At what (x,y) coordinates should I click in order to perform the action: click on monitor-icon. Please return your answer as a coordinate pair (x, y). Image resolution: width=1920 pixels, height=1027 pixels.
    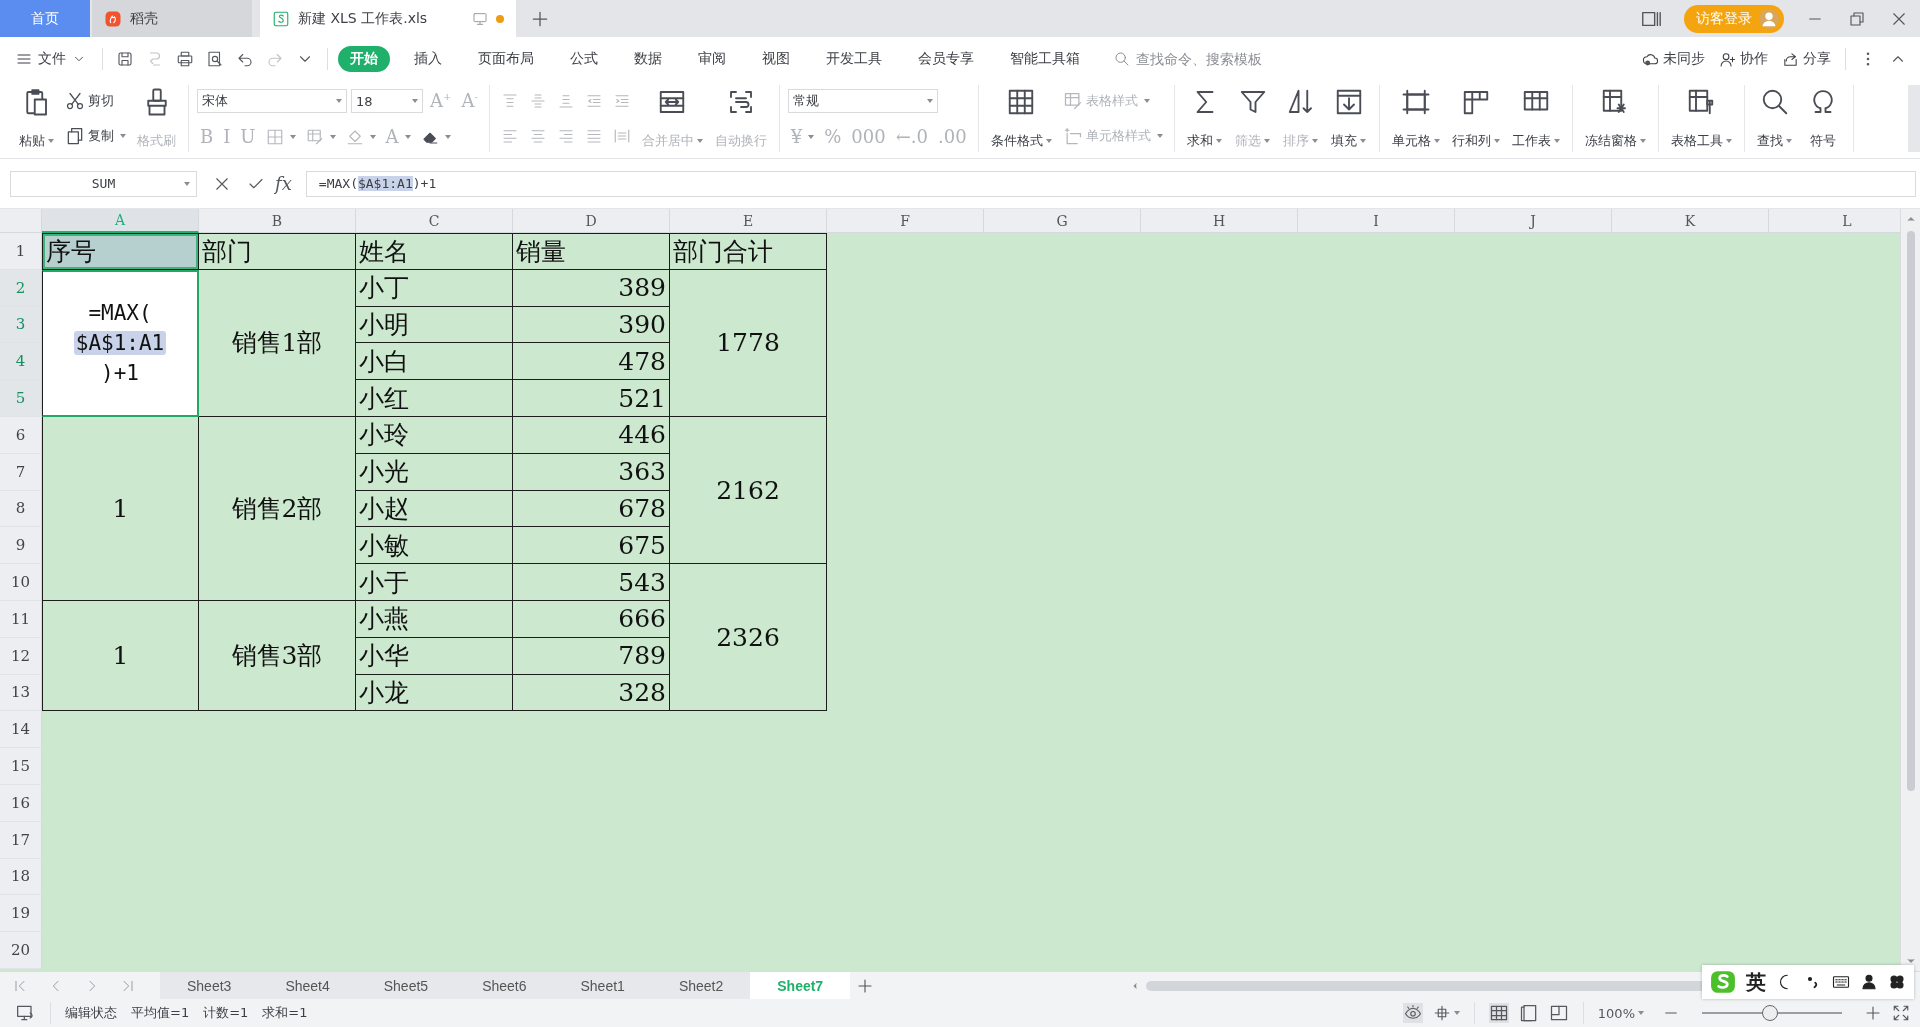
    Looking at the image, I should click on (480, 18).